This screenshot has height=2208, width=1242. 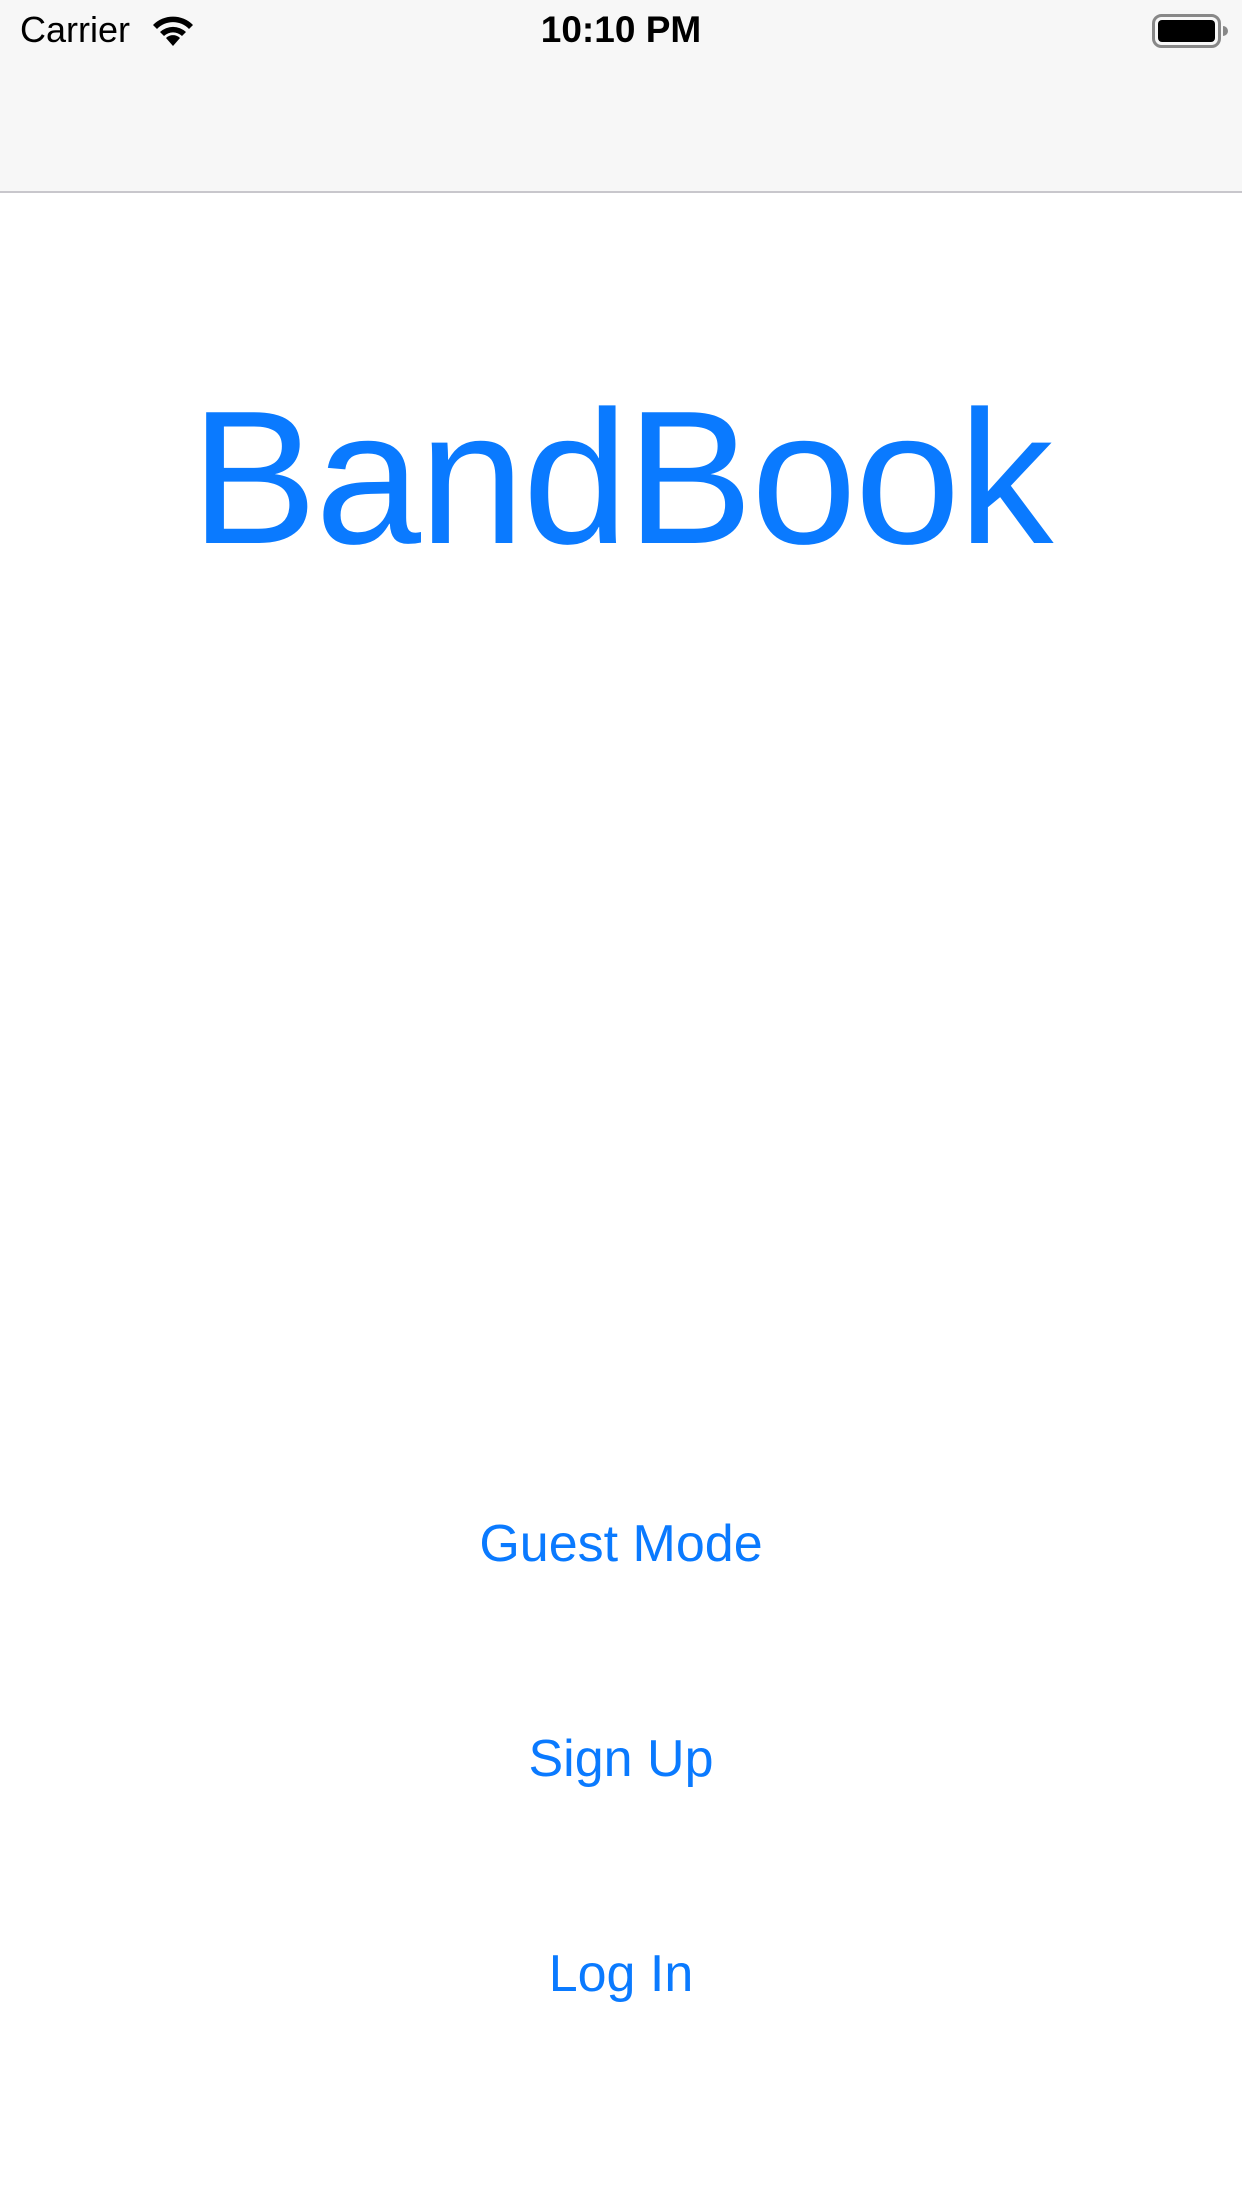 What do you see at coordinates (621, 1759) in the screenshot?
I see `sign-up-button: Sign Up` at bounding box center [621, 1759].